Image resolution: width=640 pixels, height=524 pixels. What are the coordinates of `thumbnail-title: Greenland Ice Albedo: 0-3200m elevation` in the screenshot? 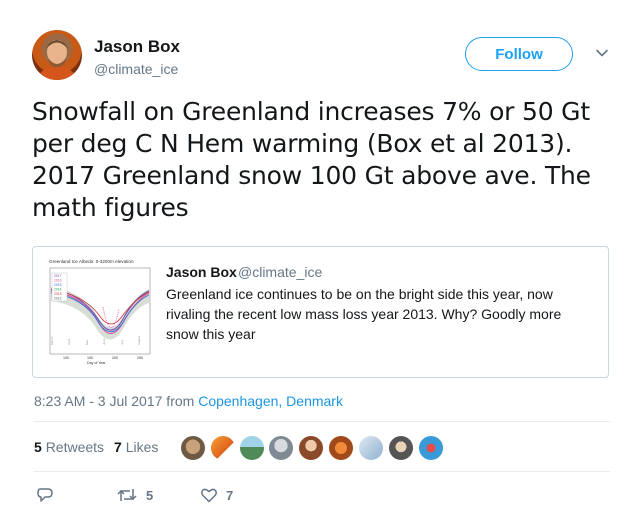 It's located at (91, 261).